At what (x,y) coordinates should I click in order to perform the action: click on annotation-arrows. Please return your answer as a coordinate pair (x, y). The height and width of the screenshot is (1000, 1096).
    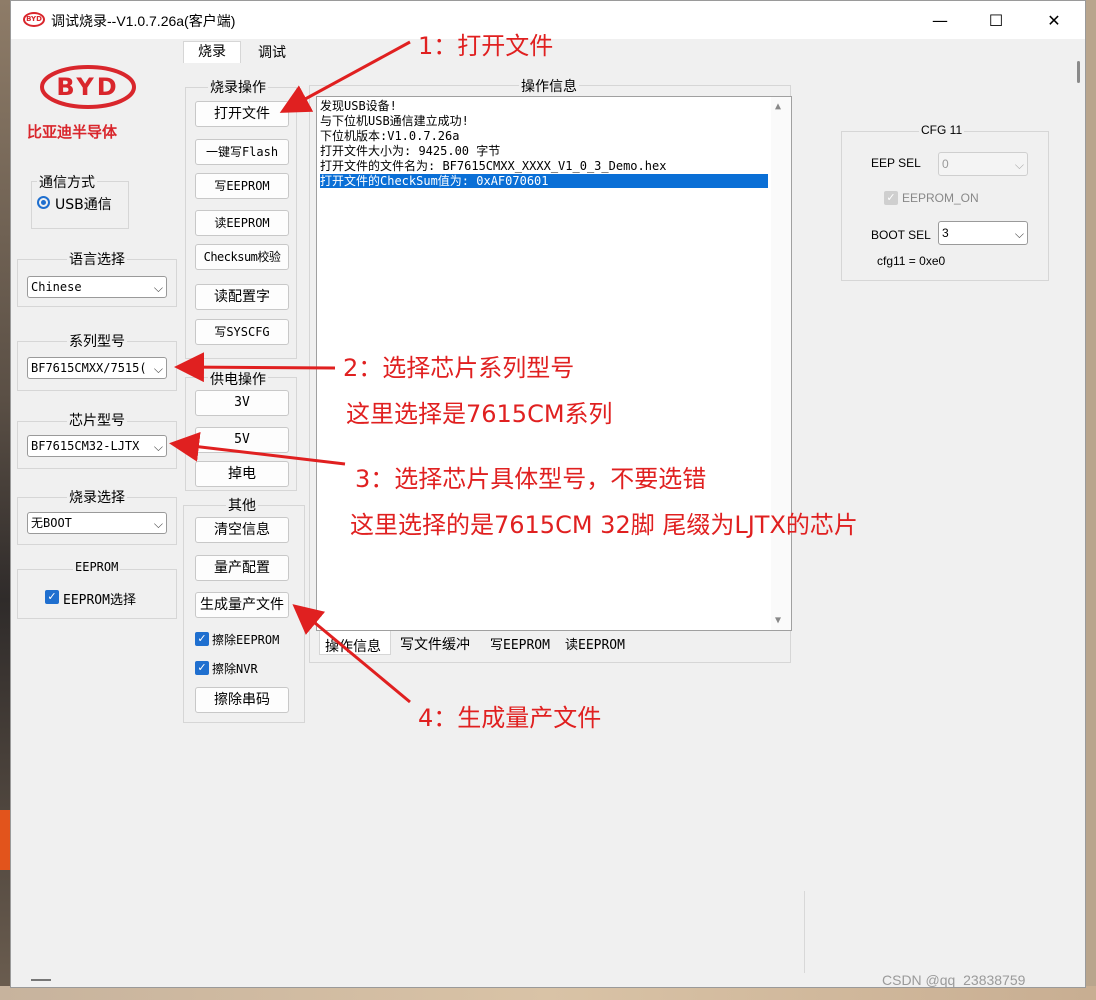
    Looking at the image, I should click on (290, 372).